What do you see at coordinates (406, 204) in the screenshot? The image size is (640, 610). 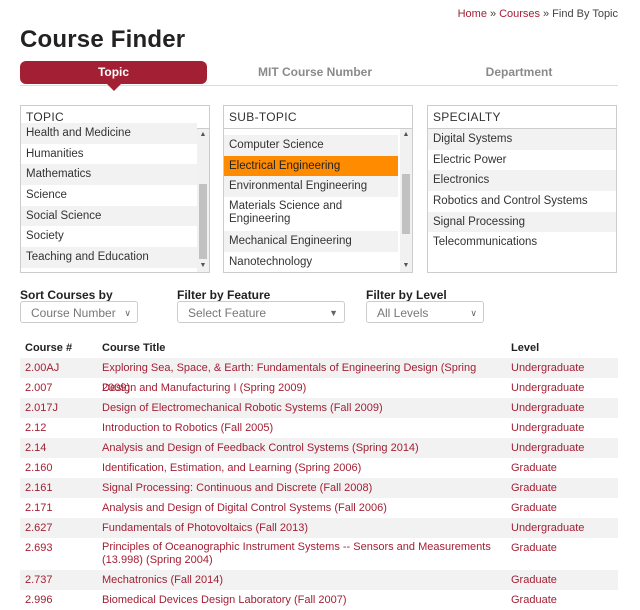 I see `subtopic-scroll-thumb` at bounding box center [406, 204].